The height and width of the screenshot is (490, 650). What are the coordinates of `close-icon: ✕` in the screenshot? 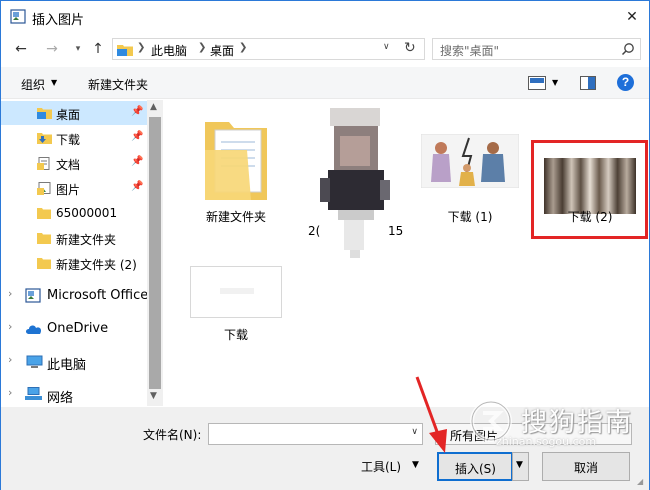 It's located at (632, 17).